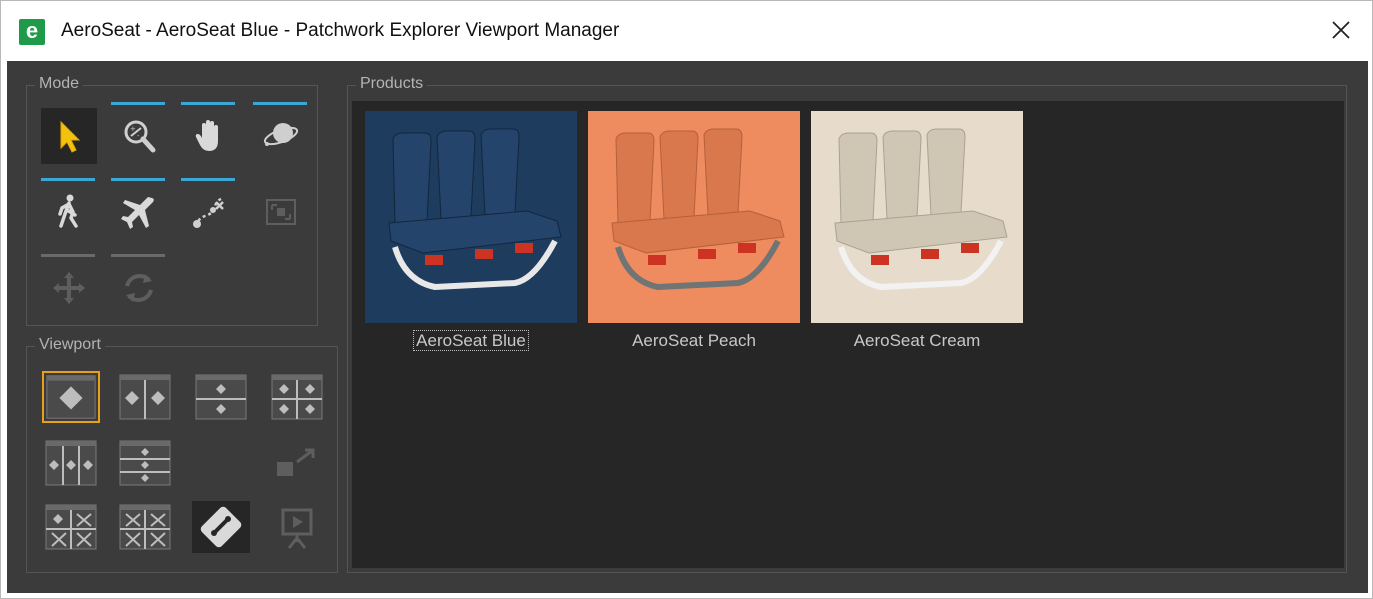 The width and height of the screenshot is (1373, 599). I want to click on three-horizontal-icon, so click(145, 463).